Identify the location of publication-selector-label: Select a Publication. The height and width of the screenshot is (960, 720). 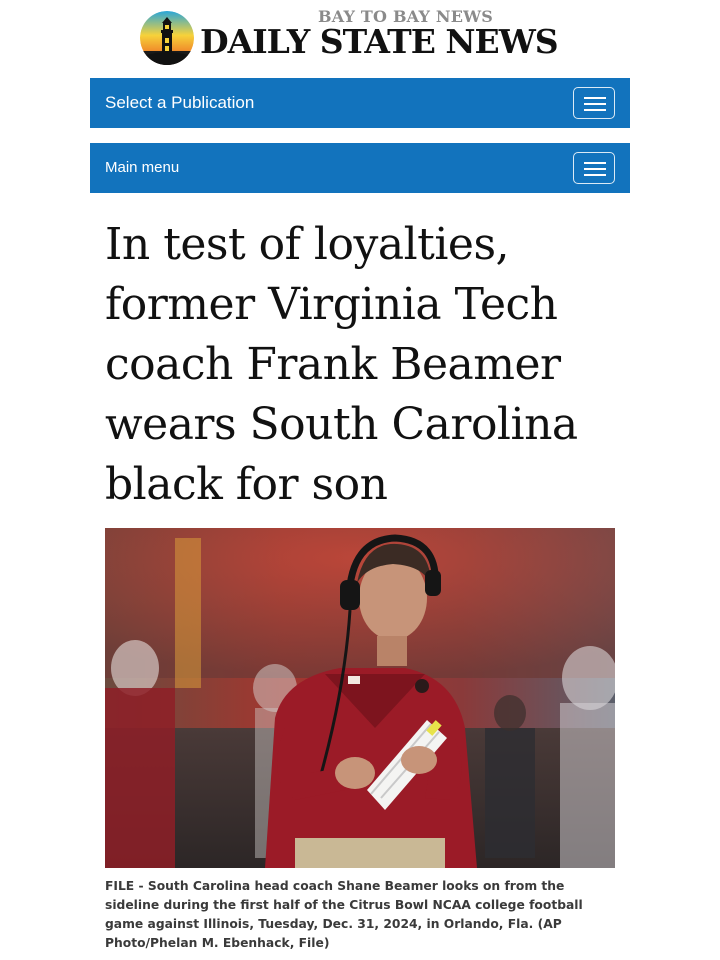
(179, 103).